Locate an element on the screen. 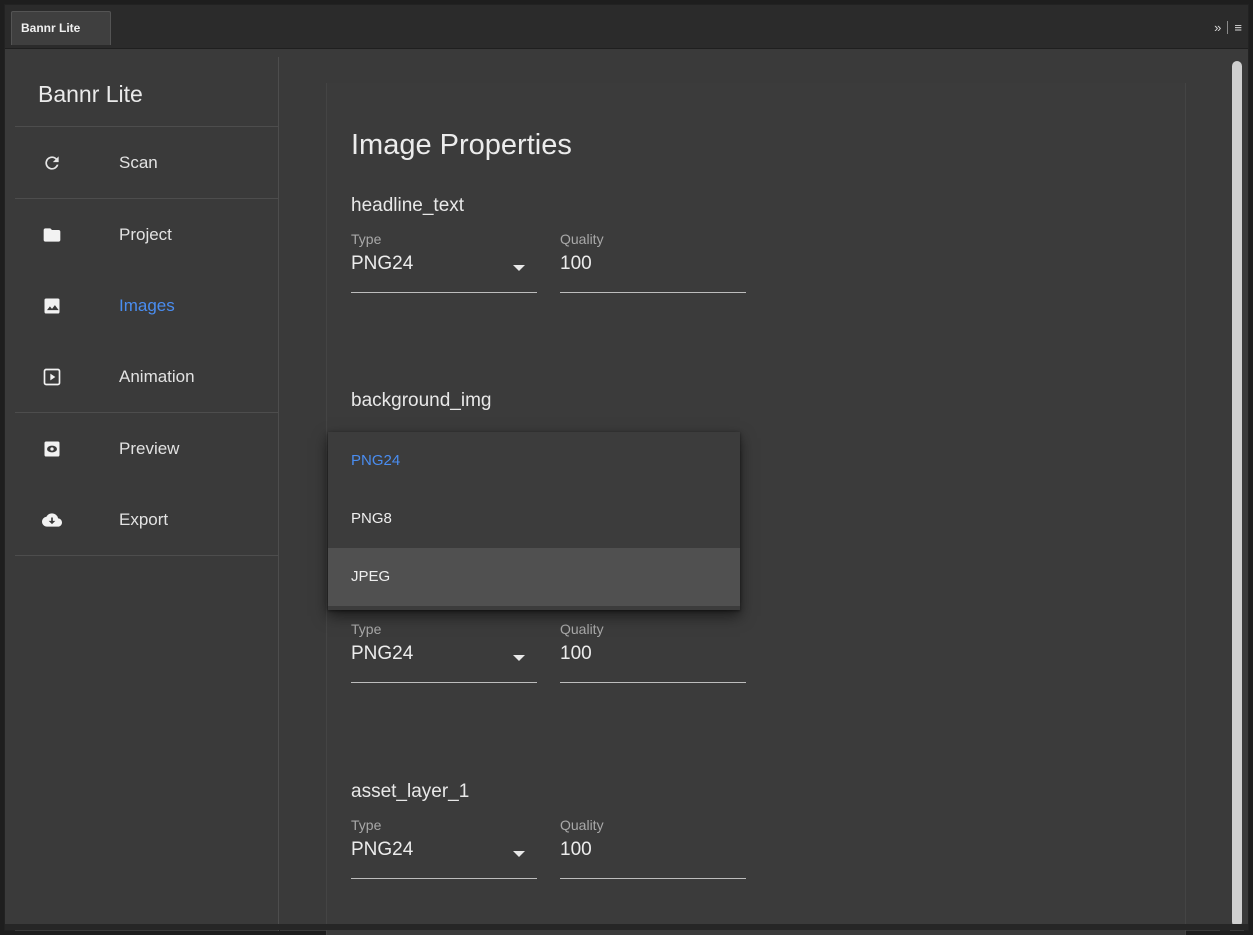 The image size is (1253, 935). layer-name: headline_text is located at coordinates (408, 205).